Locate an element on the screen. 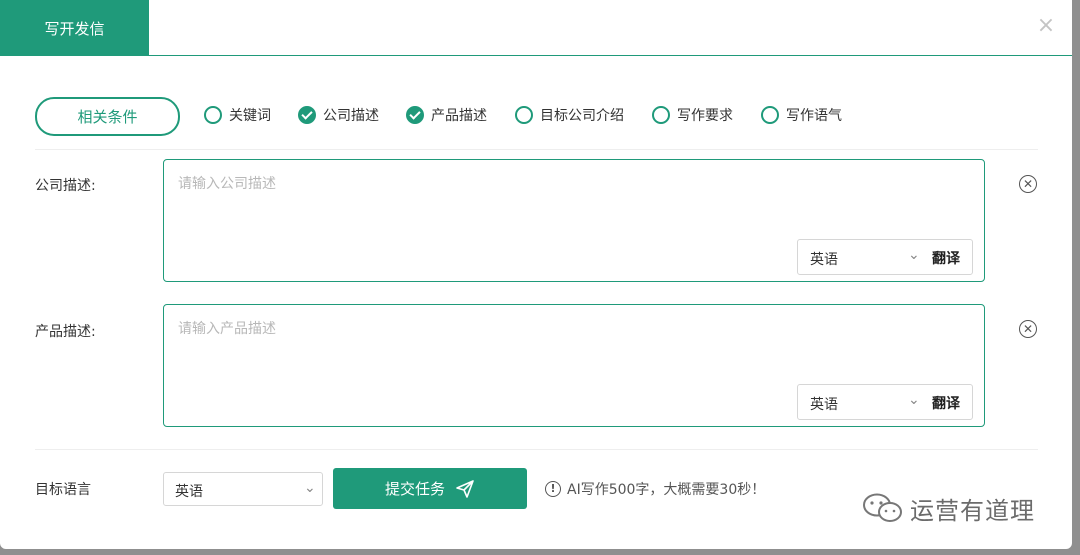 This screenshot has width=1080, height=555. option-label: 写作要求 is located at coordinates (705, 116).